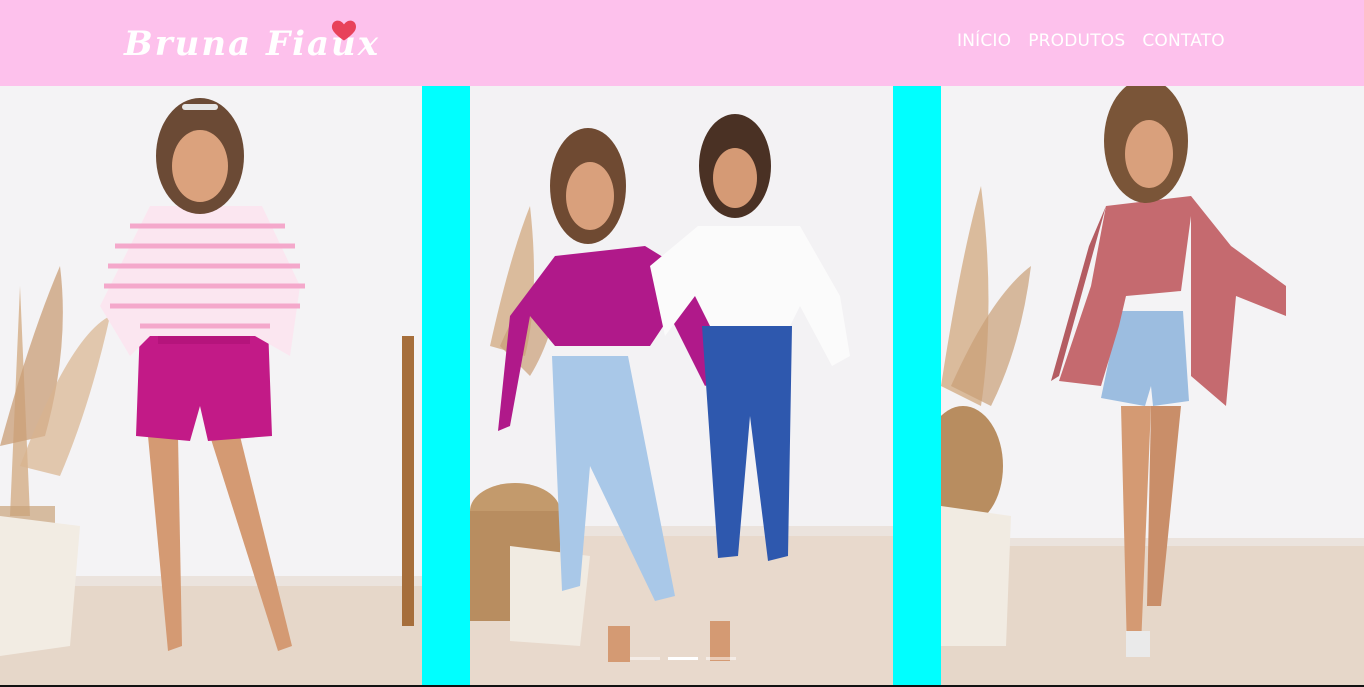 This screenshot has height=687, width=1364. Describe the element at coordinates (1183, 41) in the screenshot. I see `nav-link-contato: CONTATO` at that location.